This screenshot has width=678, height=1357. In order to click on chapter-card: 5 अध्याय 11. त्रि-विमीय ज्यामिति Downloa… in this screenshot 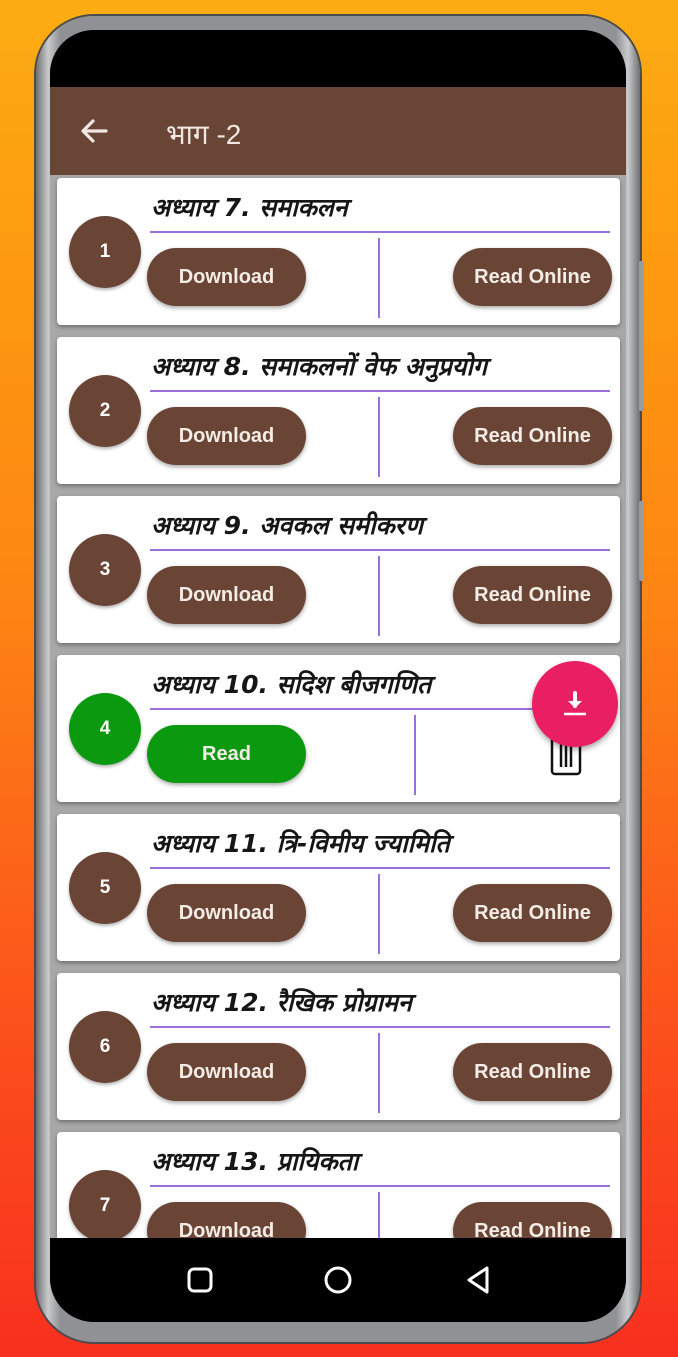, I will do `click(338, 887)`.